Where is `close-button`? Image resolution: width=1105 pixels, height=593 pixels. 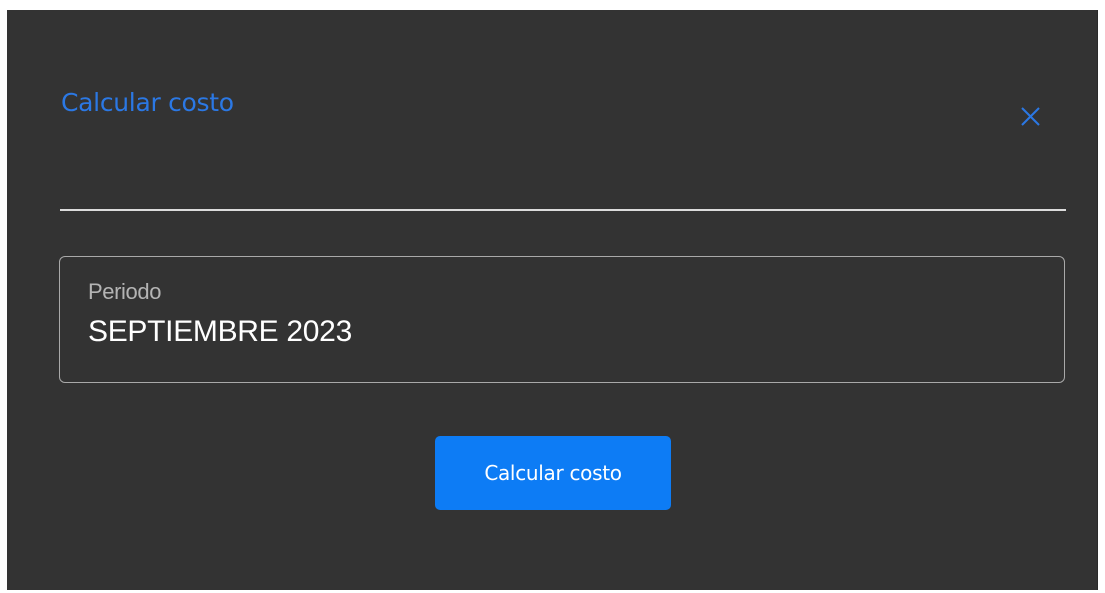
close-button is located at coordinates (1031, 116).